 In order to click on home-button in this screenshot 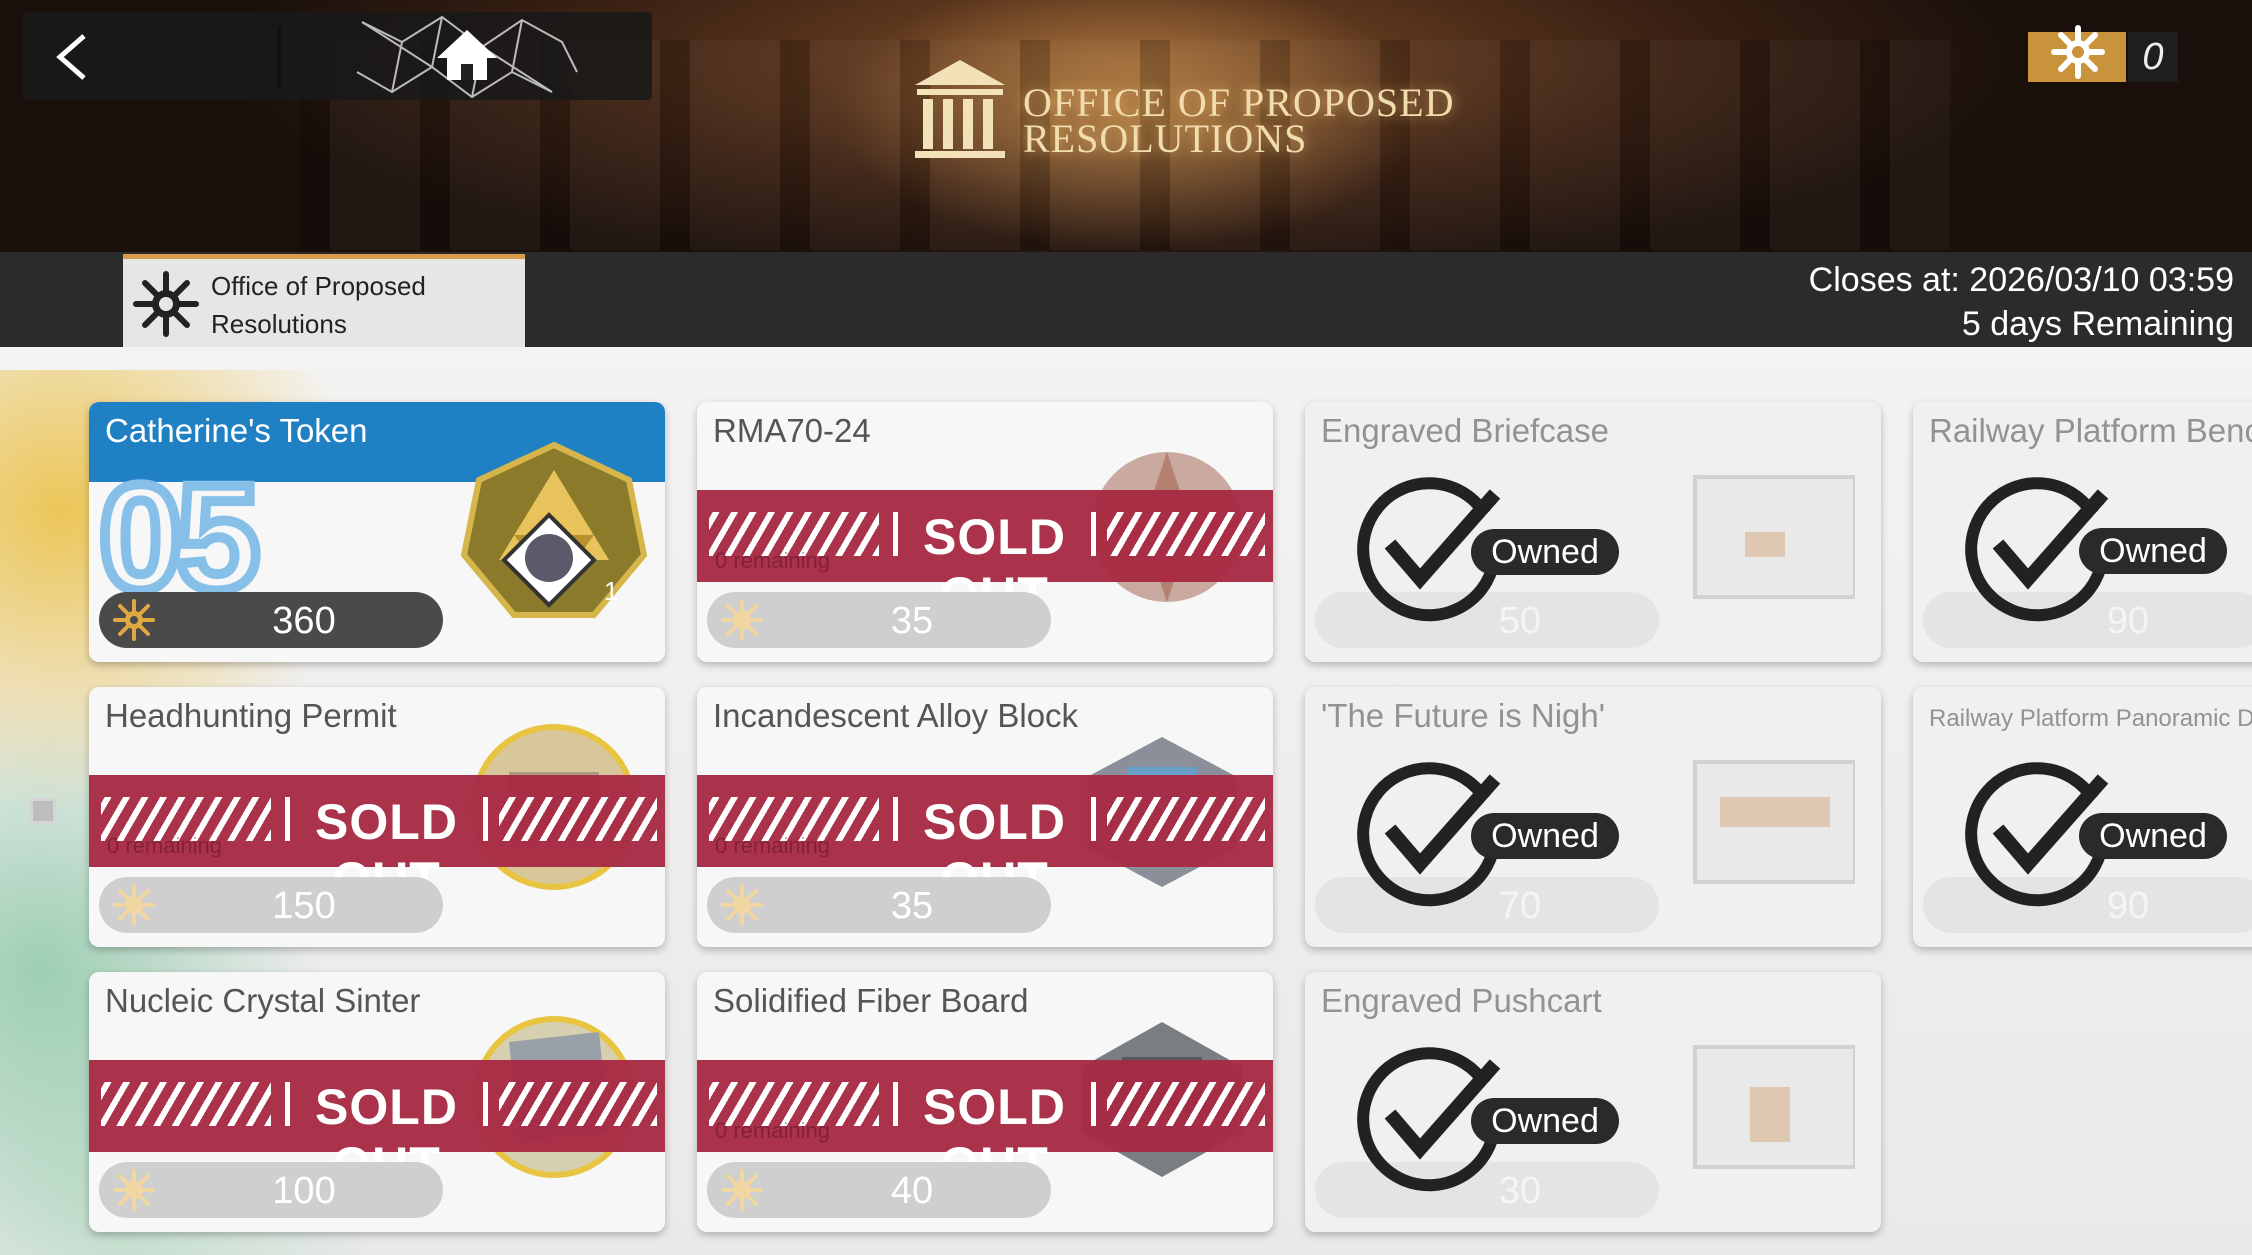, I will do `click(482, 56)`.